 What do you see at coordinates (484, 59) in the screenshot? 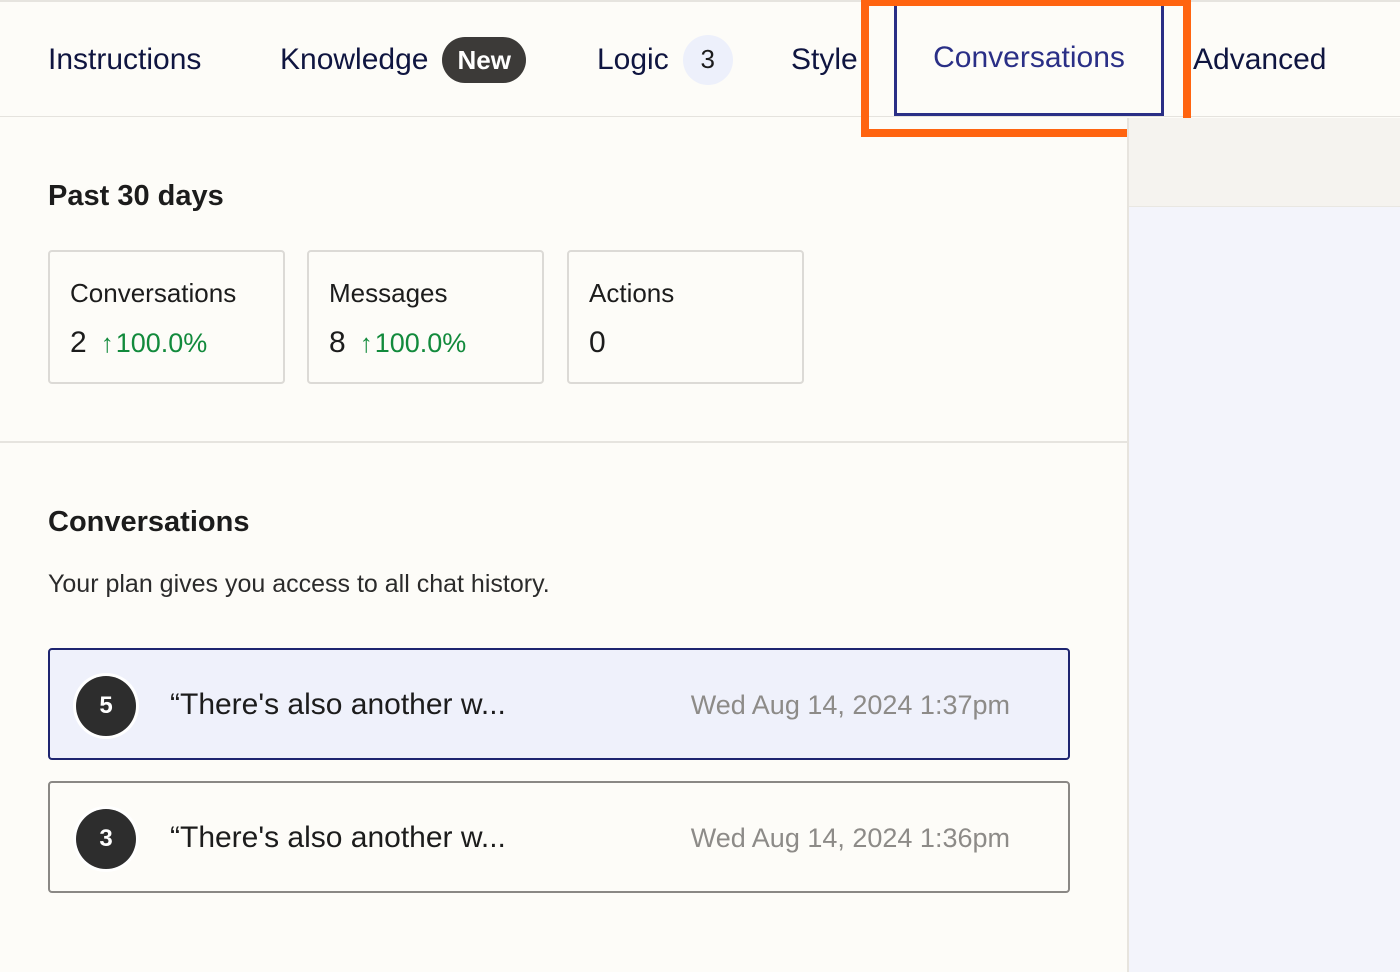
I see `new-badge: New` at bounding box center [484, 59].